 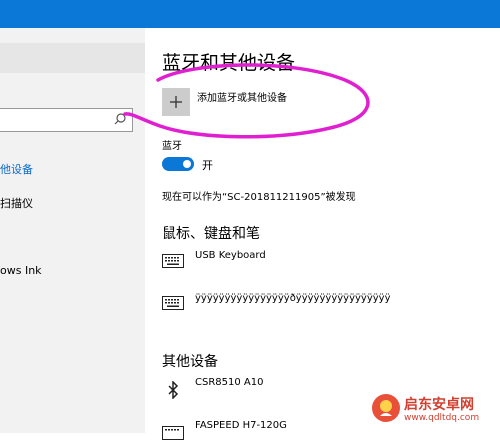 What do you see at coordinates (16, 203) in the screenshot?
I see `sidebar-item-printers-scanners: 扫描仪` at bounding box center [16, 203].